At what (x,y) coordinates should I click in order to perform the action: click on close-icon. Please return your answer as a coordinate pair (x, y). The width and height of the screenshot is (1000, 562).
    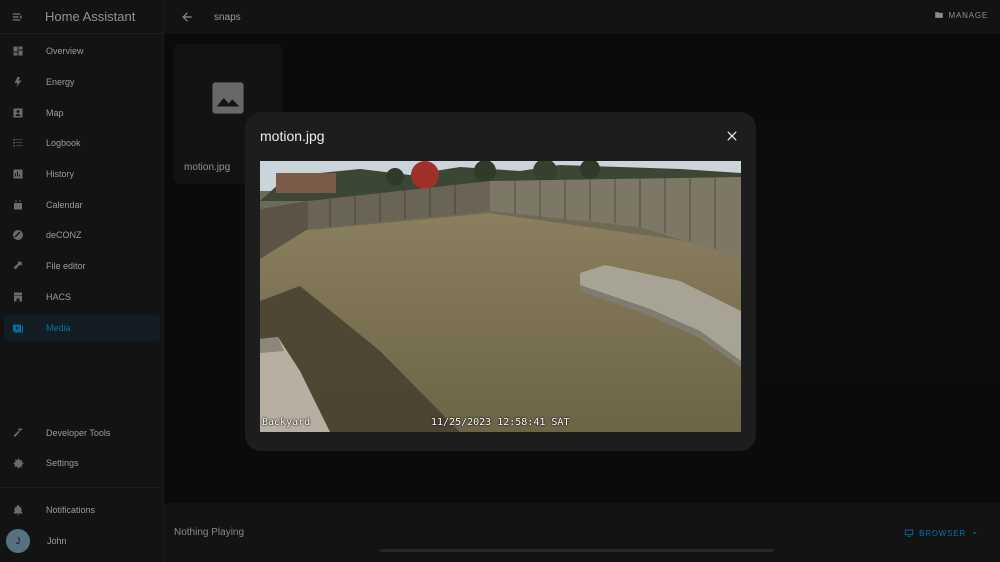
    Looking at the image, I should click on (732, 136).